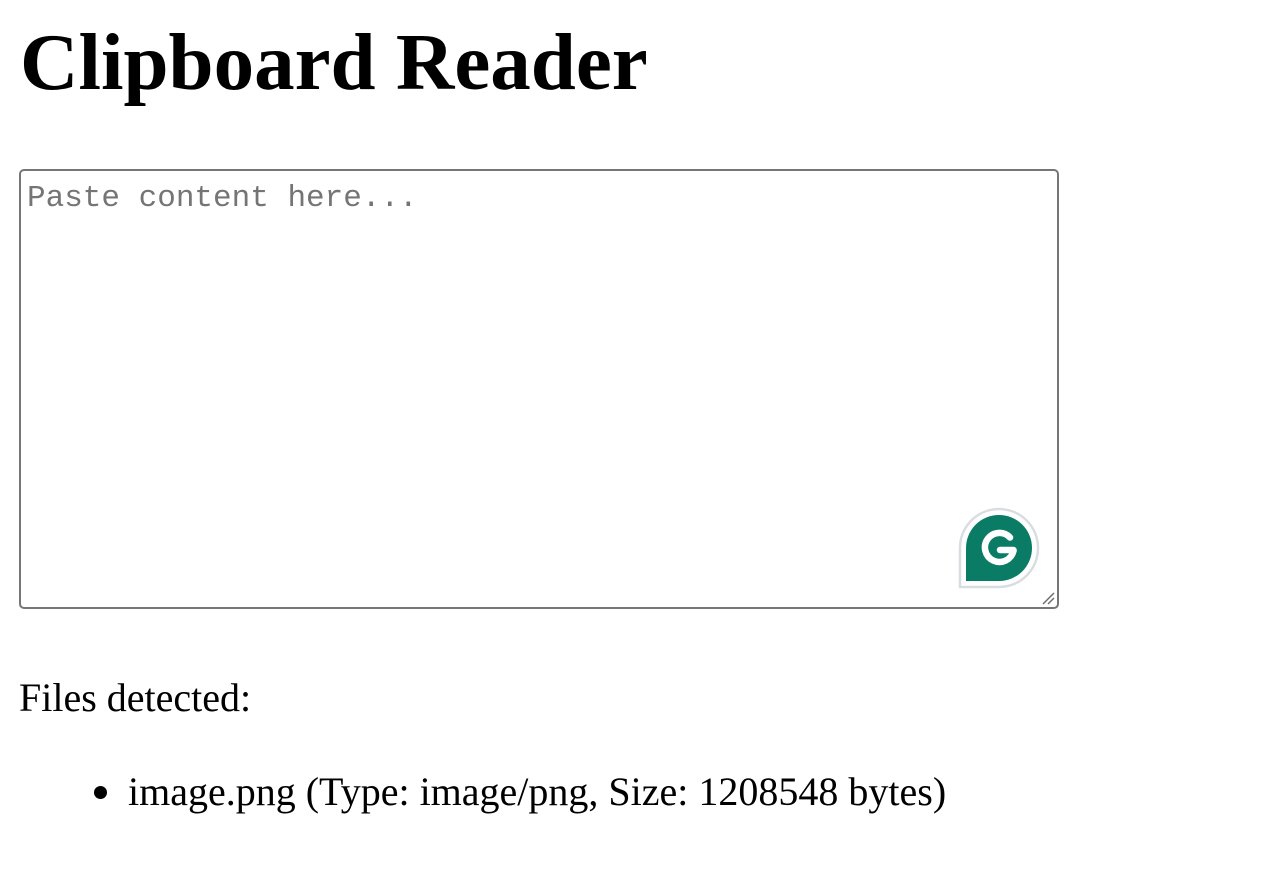  What do you see at coordinates (135, 697) in the screenshot?
I see `files-detected-label: Files detected:` at bounding box center [135, 697].